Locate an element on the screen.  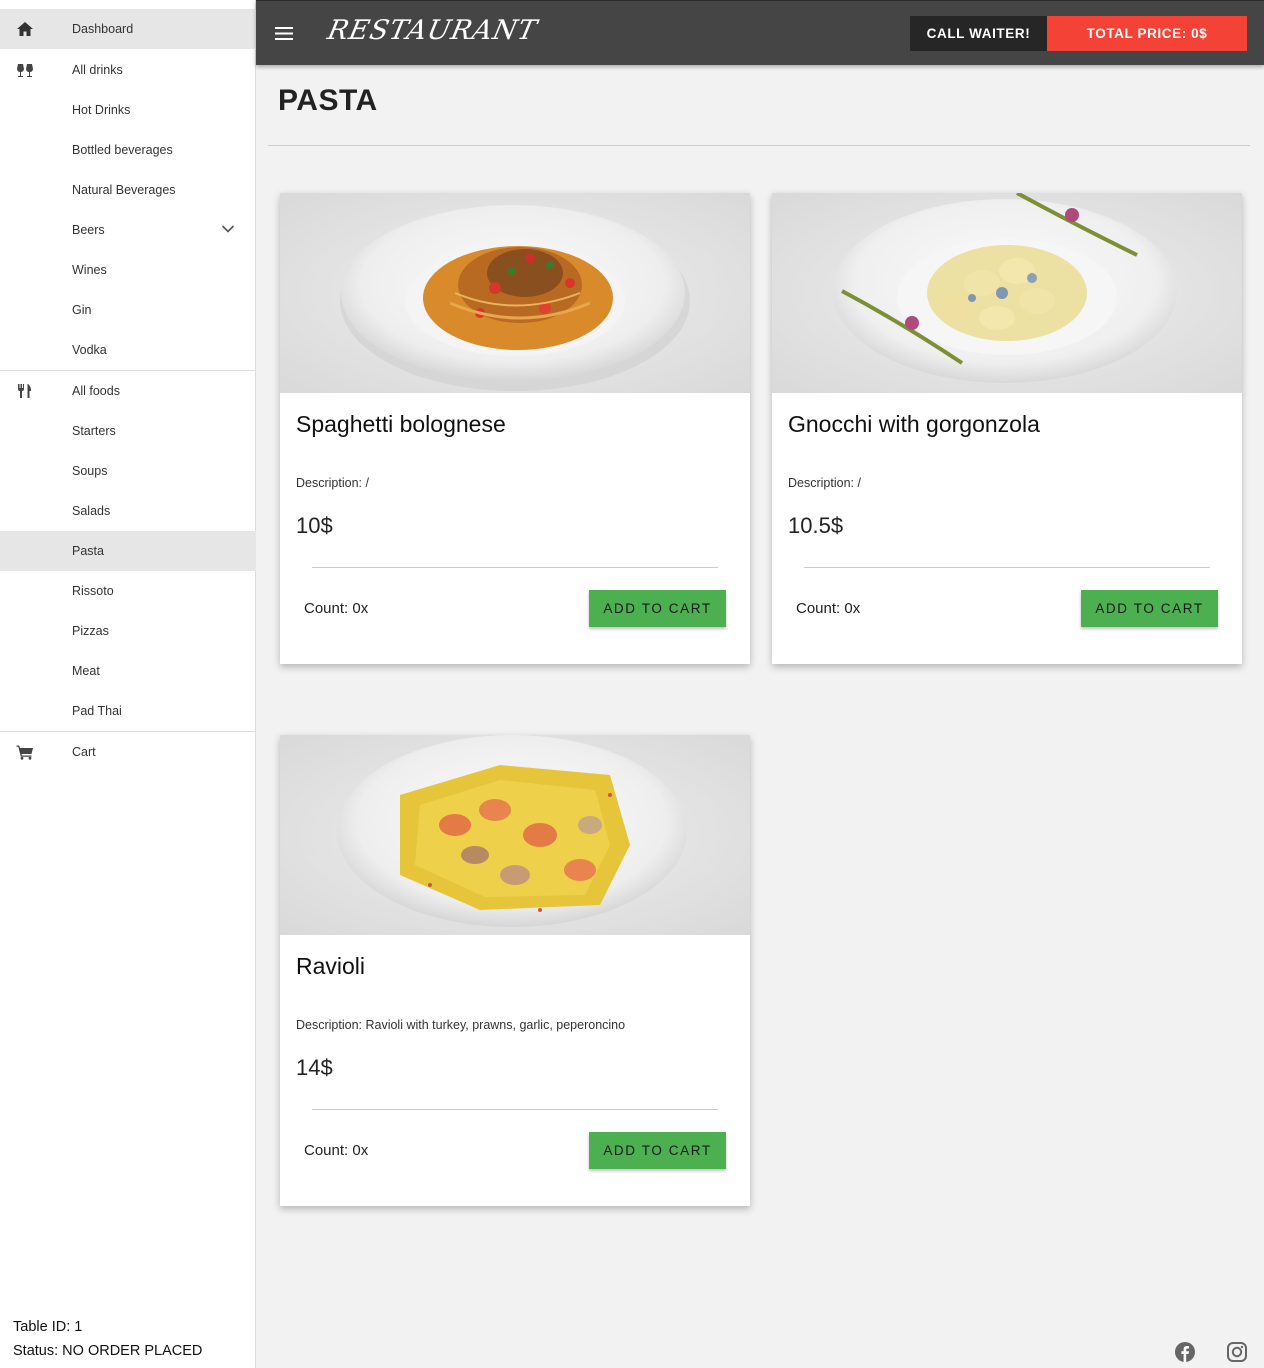
gnocchi-photo is located at coordinates (1007, 293).